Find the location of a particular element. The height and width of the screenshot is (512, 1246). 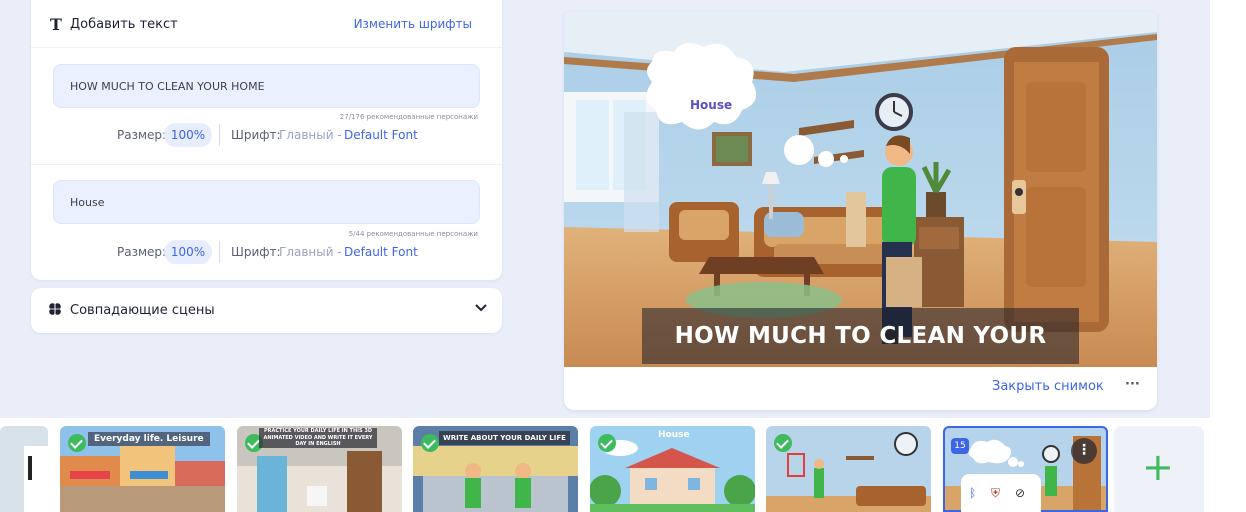

plus-icon: + is located at coordinates (1158, 467).